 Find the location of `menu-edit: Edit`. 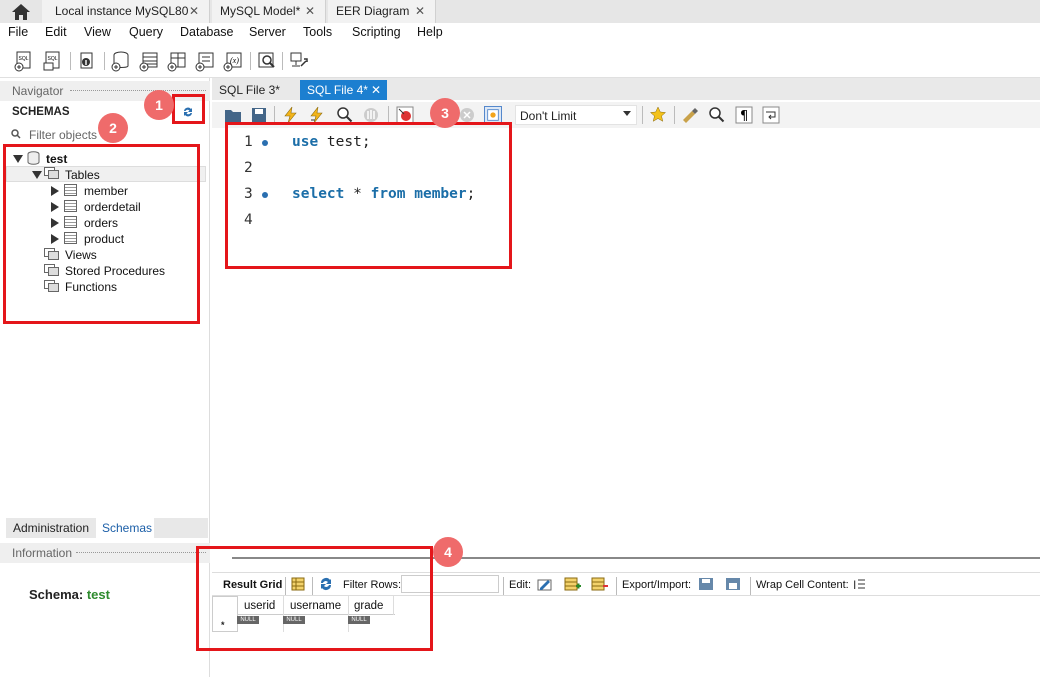

menu-edit: Edit is located at coordinates (56, 32).